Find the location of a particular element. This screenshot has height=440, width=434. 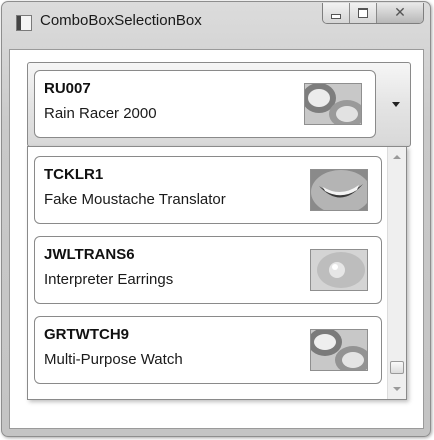

item-name: Rain Racer 2000 is located at coordinates (100, 113).